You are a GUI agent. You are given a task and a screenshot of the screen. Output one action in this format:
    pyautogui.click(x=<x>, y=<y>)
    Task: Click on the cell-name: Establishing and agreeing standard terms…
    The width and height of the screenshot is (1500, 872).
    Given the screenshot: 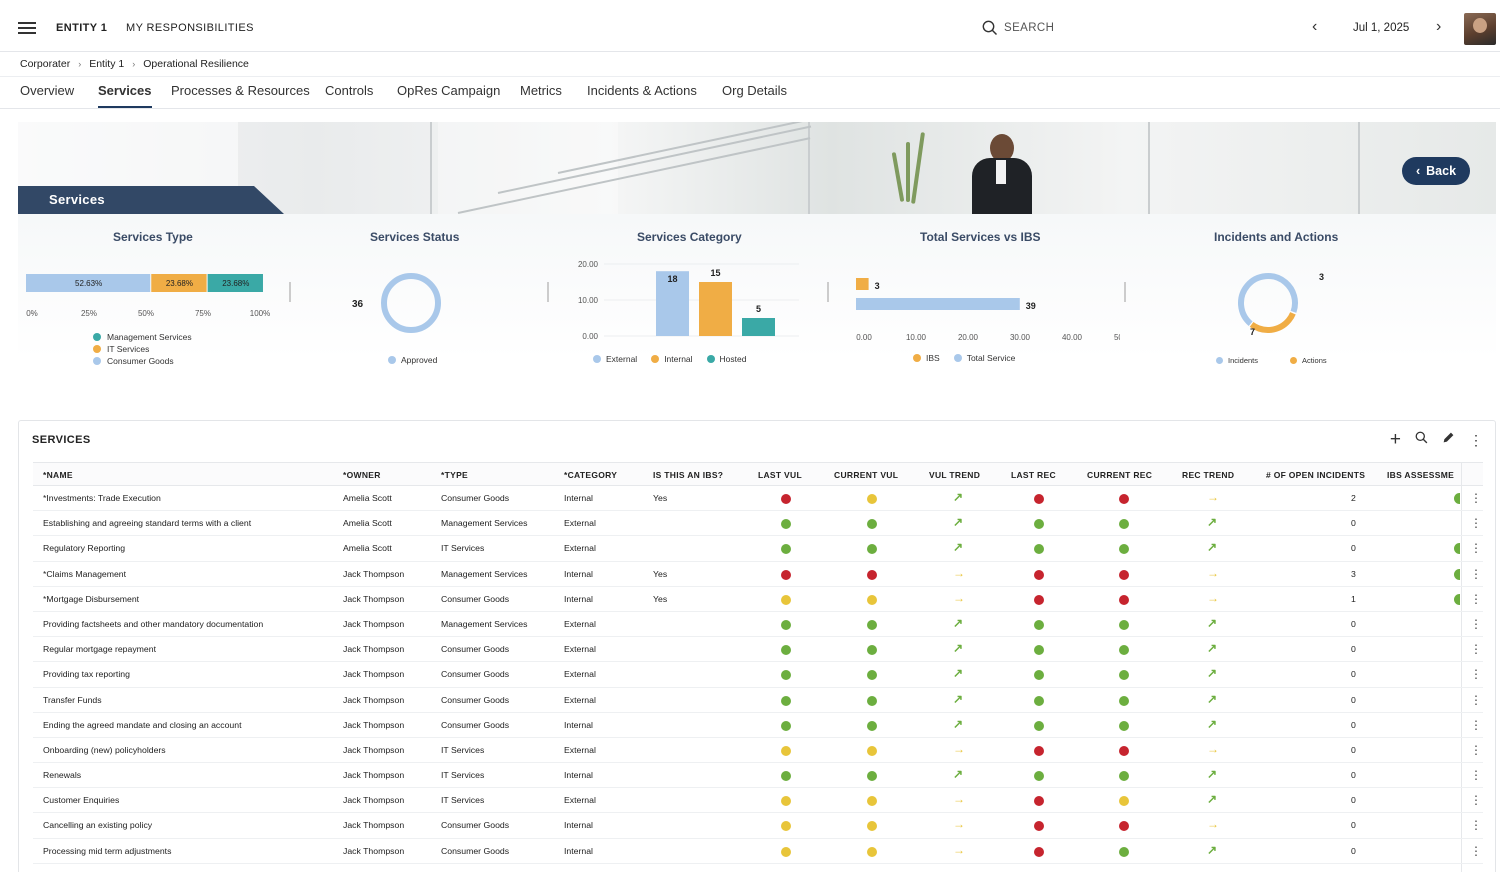 What is the action you would take?
    pyautogui.click(x=147, y=523)
    